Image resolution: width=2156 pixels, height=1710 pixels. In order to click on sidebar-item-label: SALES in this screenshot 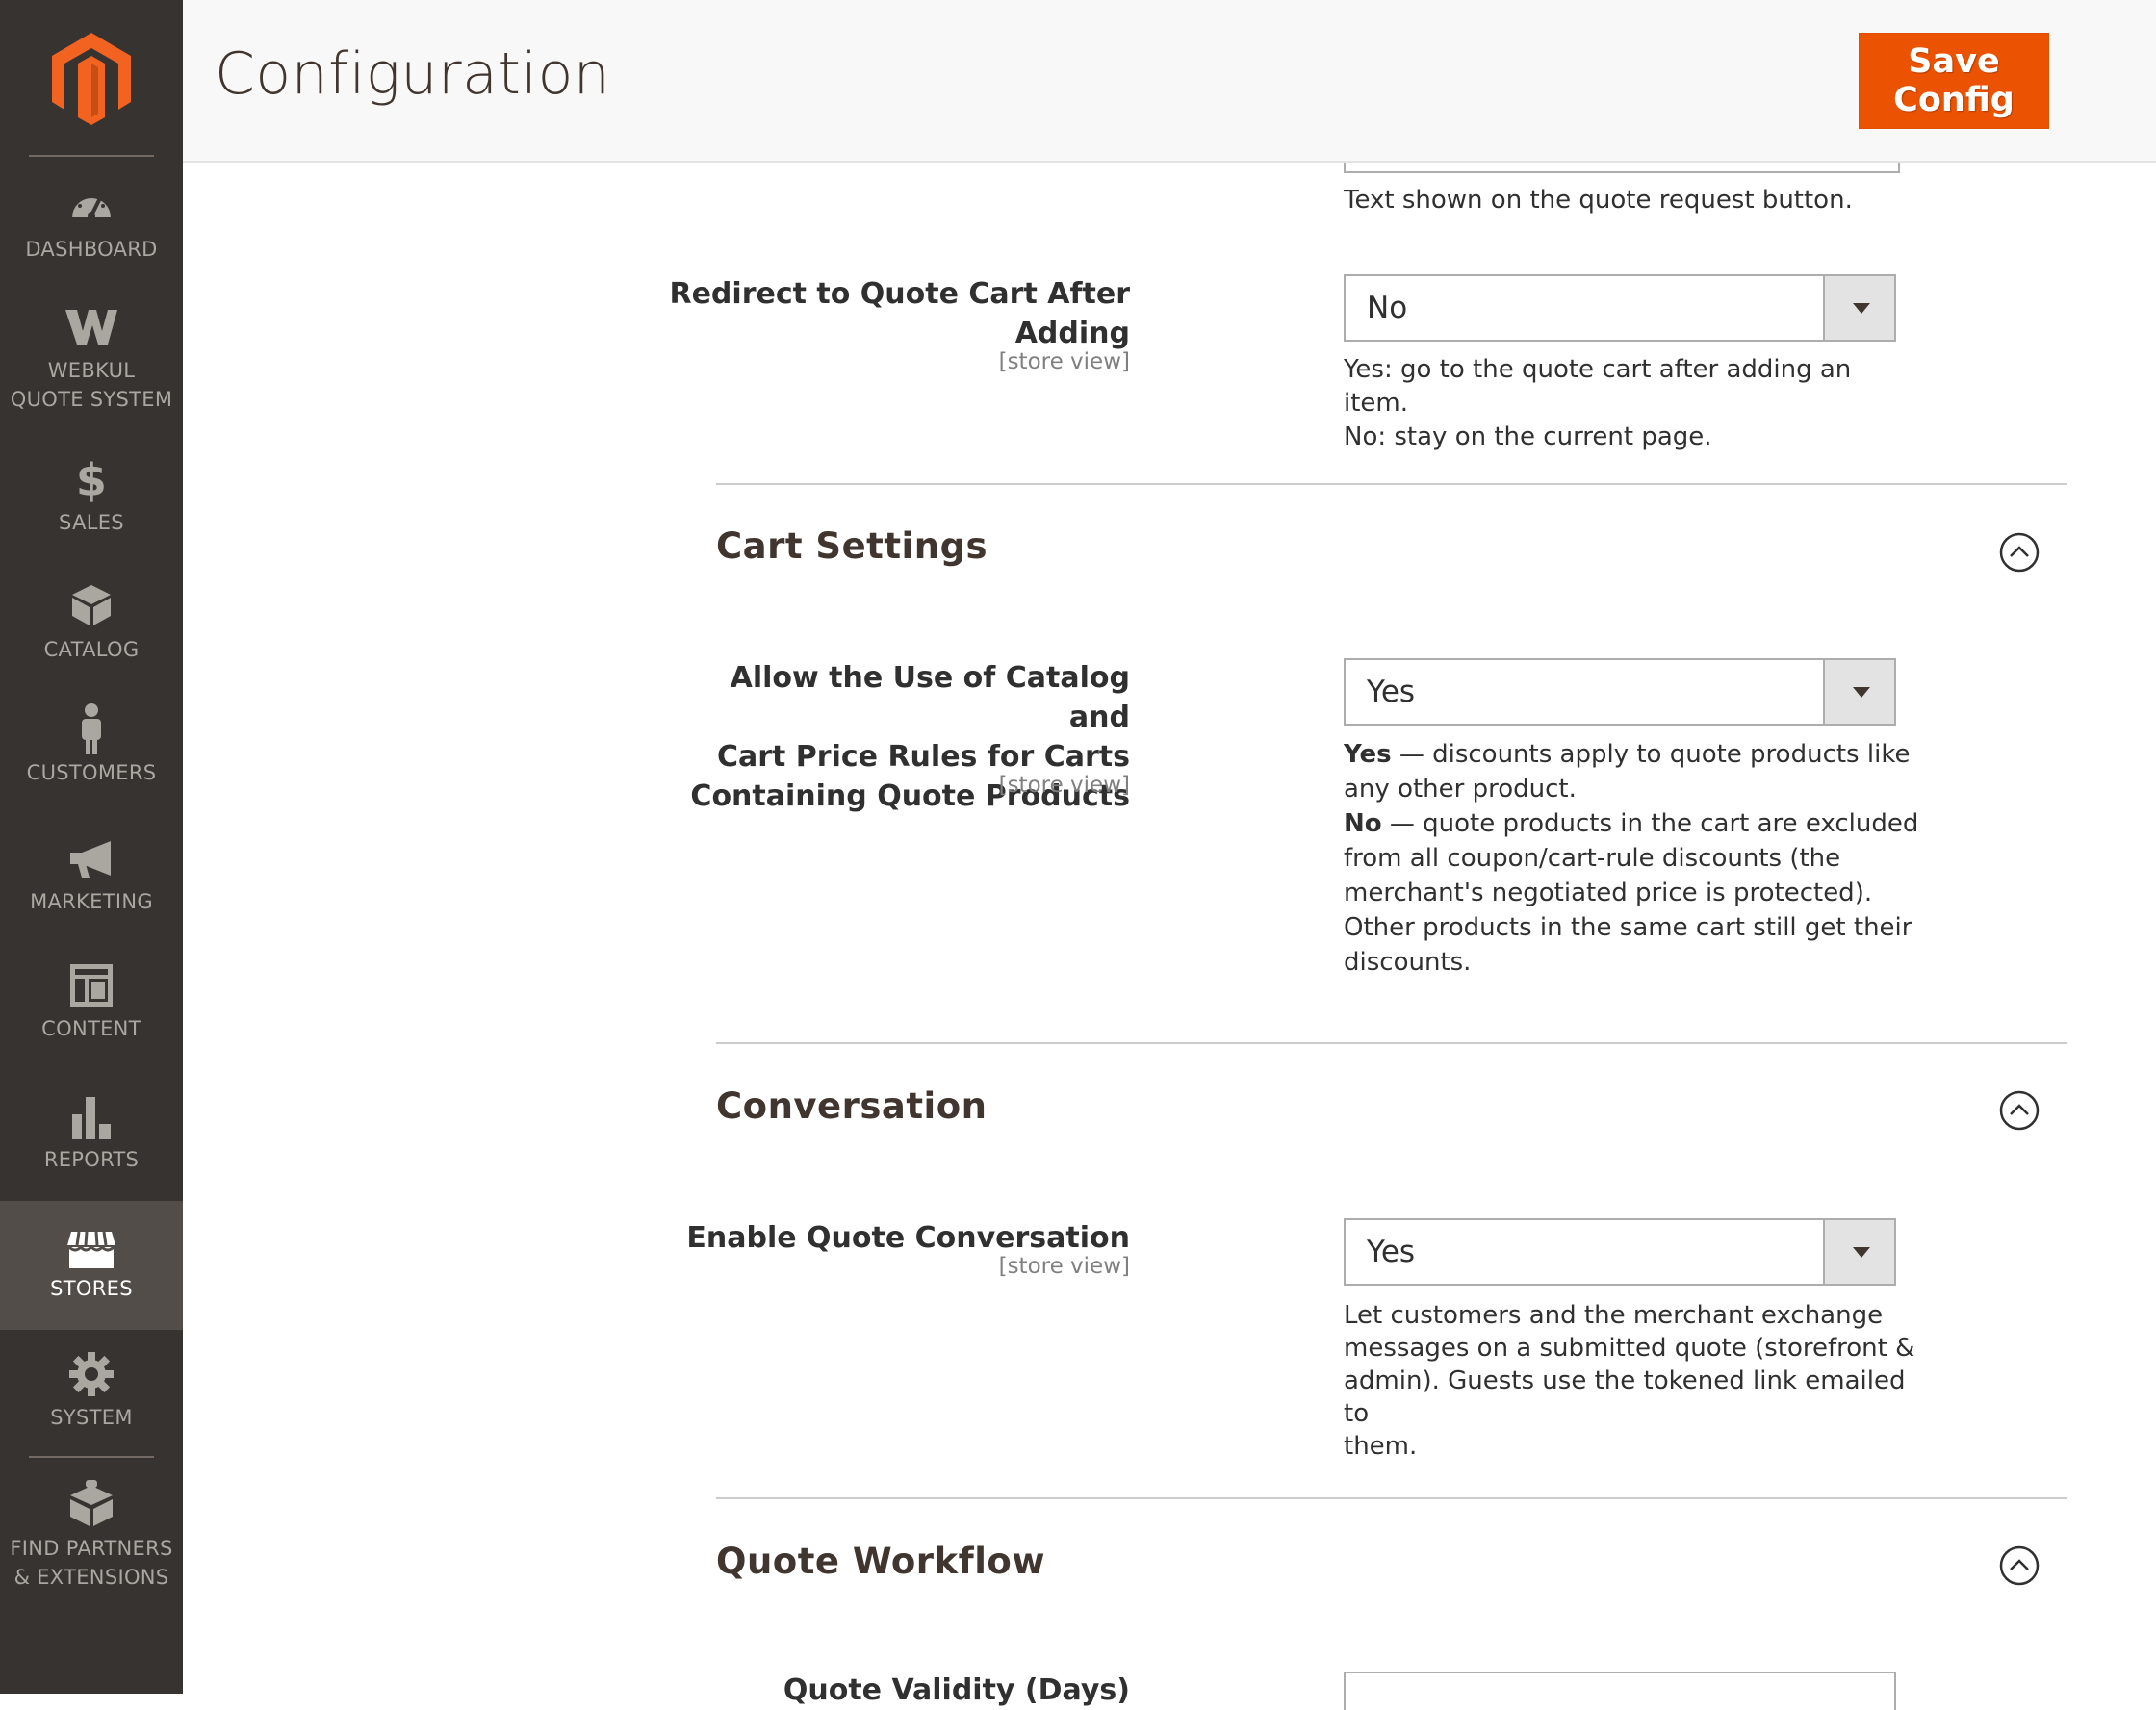, I will do `click(91, 523)`.